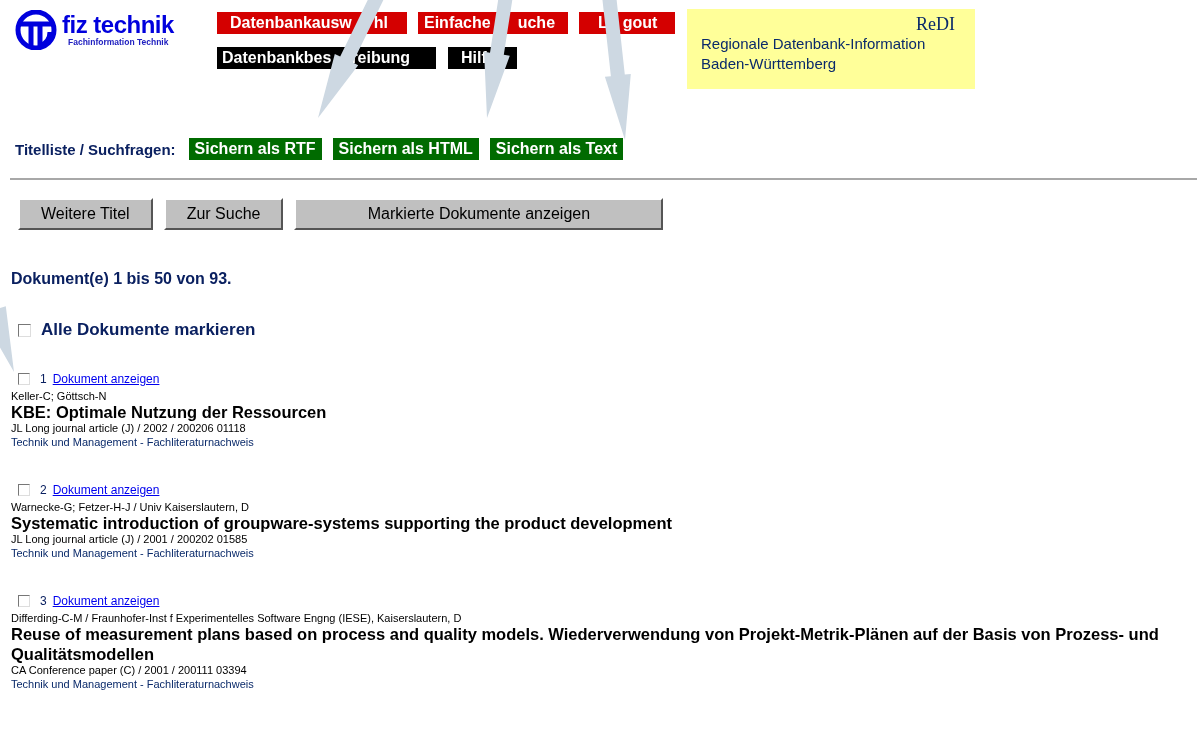 The width and height of the screenshot is (1197, 754). I want to click on nav-link: Datenbankausw hl, so click(312, 23).